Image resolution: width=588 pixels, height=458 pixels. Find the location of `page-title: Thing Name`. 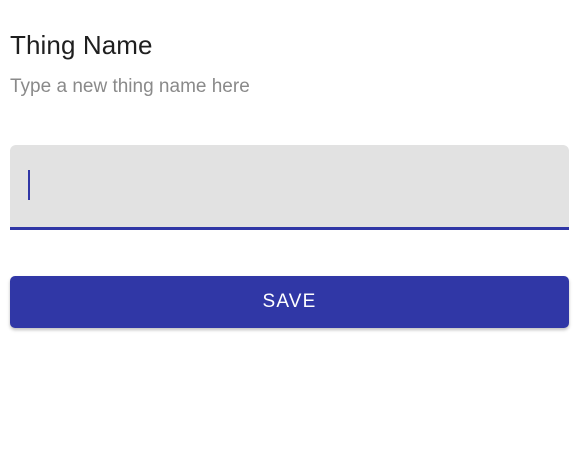

page-title: Thing Name is located at coordinates (81, 45).